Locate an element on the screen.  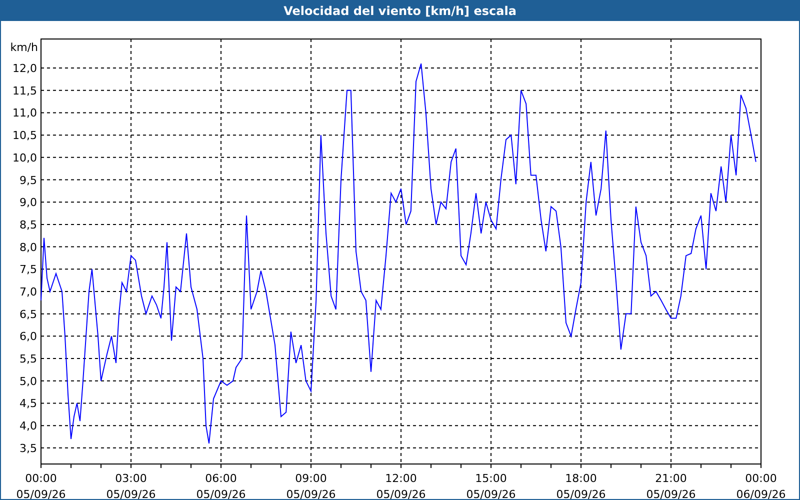
y-tick-label: 9,5 is located at coordinates (28, 180).